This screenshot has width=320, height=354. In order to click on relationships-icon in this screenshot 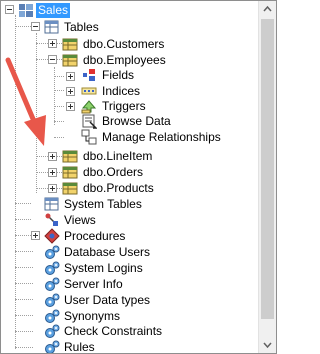, I will do `click(89, 137)`.